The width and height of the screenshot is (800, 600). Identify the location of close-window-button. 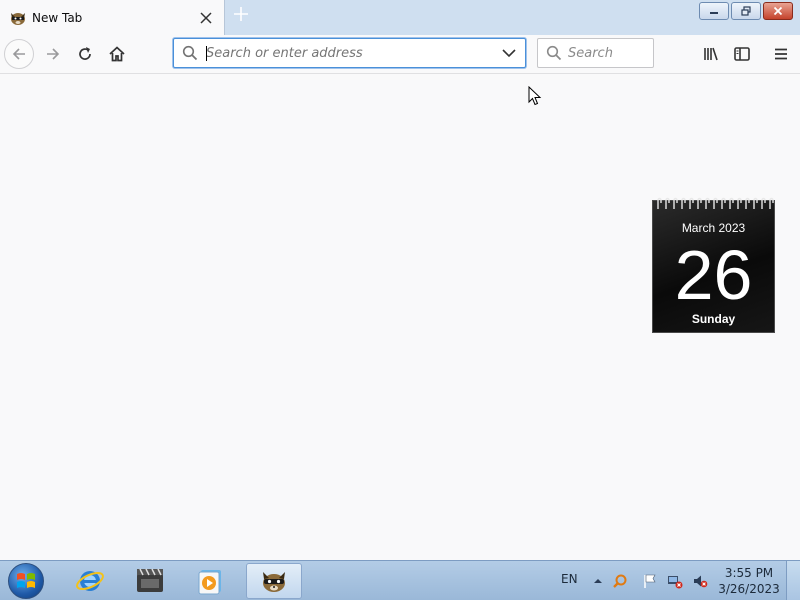
(778, 11).